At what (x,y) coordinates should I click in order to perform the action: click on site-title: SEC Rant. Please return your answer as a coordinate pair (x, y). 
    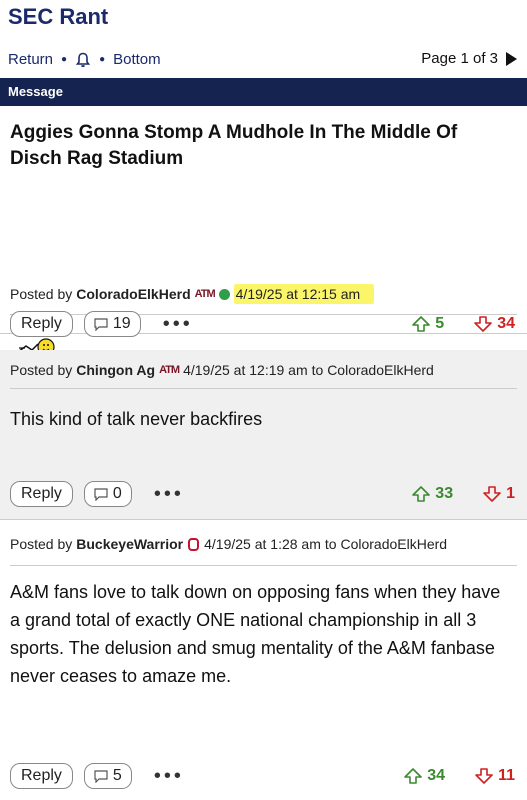
    Looking at the image, I should click on (58, 17).